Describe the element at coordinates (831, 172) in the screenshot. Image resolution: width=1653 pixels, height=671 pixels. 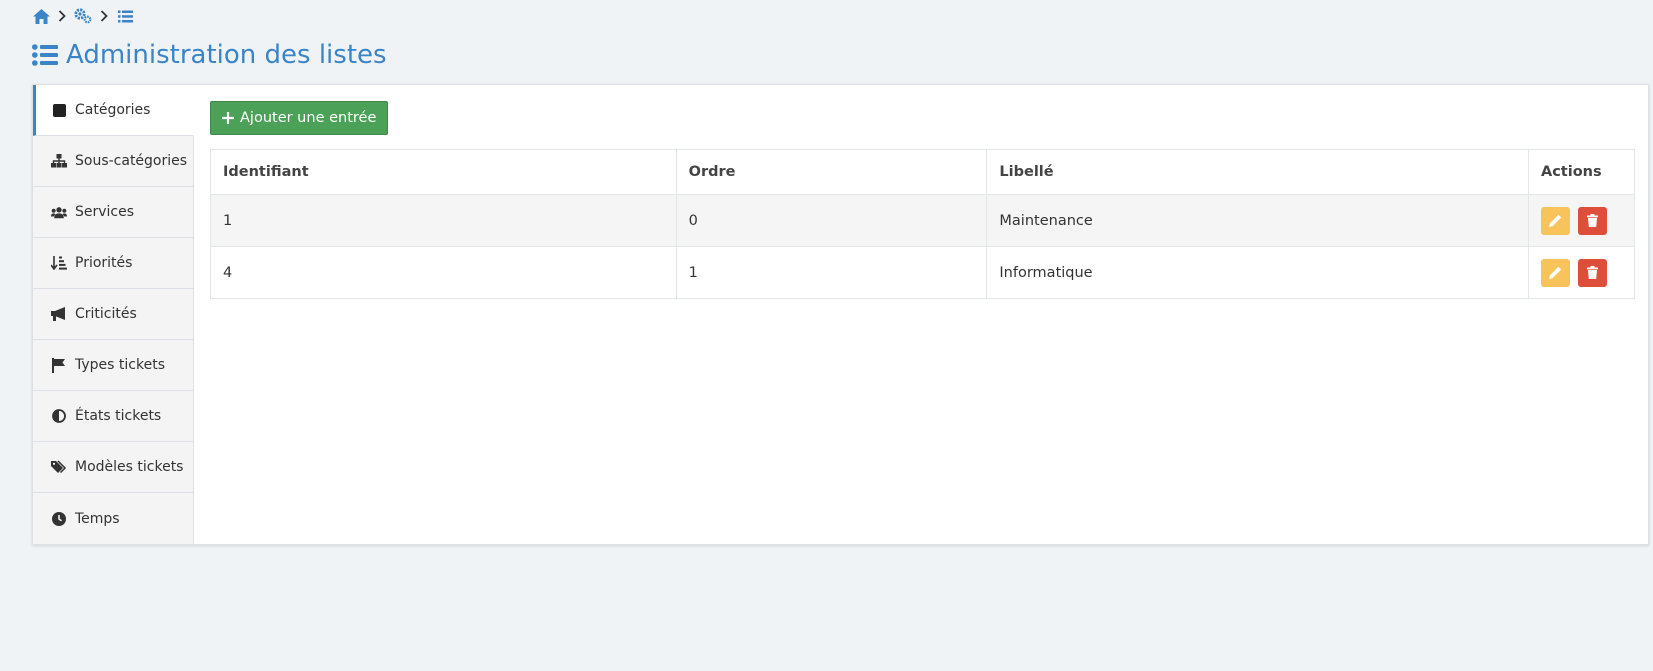
I see `column-header-ordre: Ordre` at that location.